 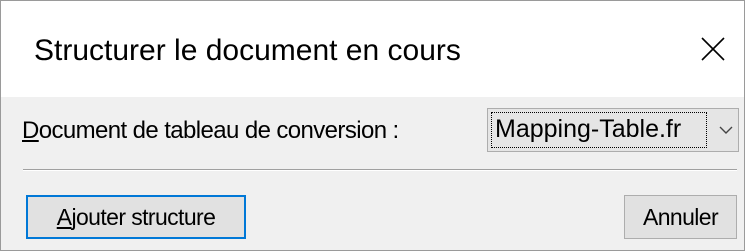 What do you see at coordinates (218, 130) in the screenshot?
I see `label-text: ocument de tableau de conversion :` at bounding box center [218, 130].